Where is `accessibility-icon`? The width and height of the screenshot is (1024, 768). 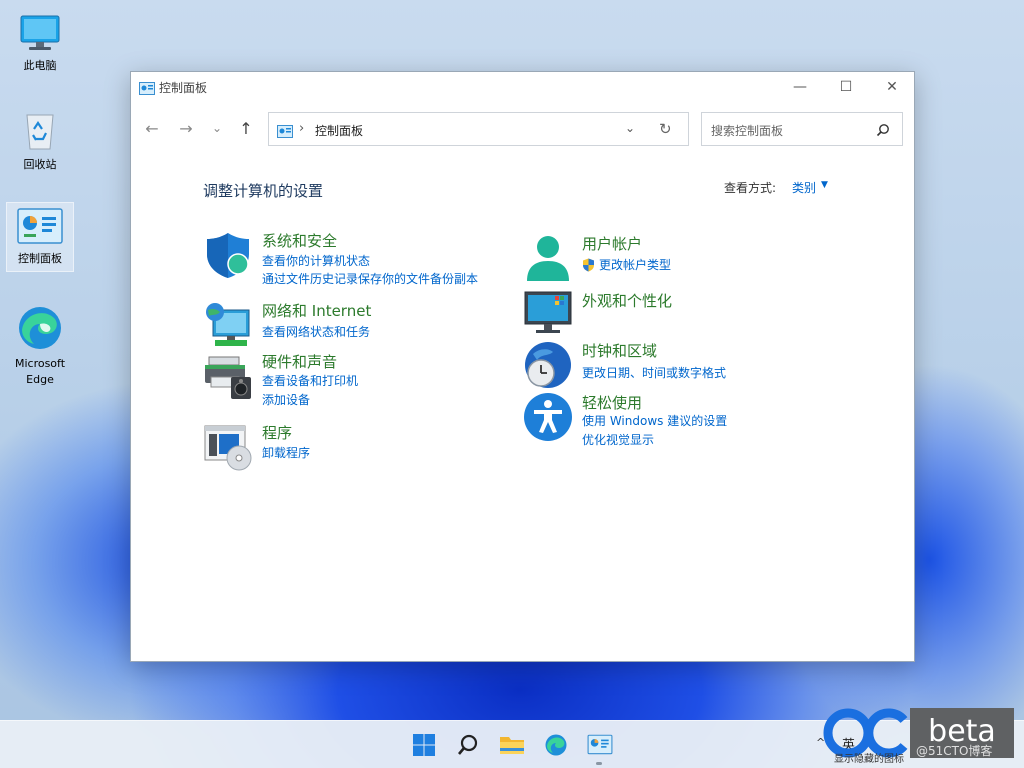 accessibility-icon is located at coordinates (548, 417).